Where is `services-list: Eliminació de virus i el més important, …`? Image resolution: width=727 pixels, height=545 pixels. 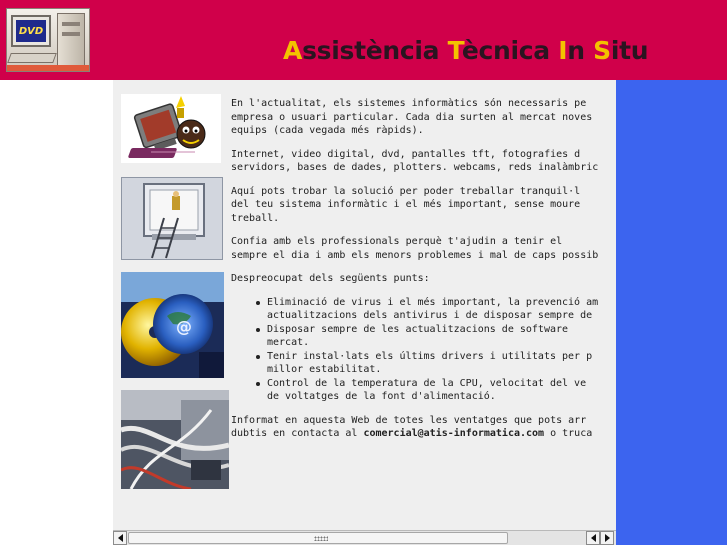
services-list: Eliminació de virus i el més important, … is located at coordinates (423, 350).